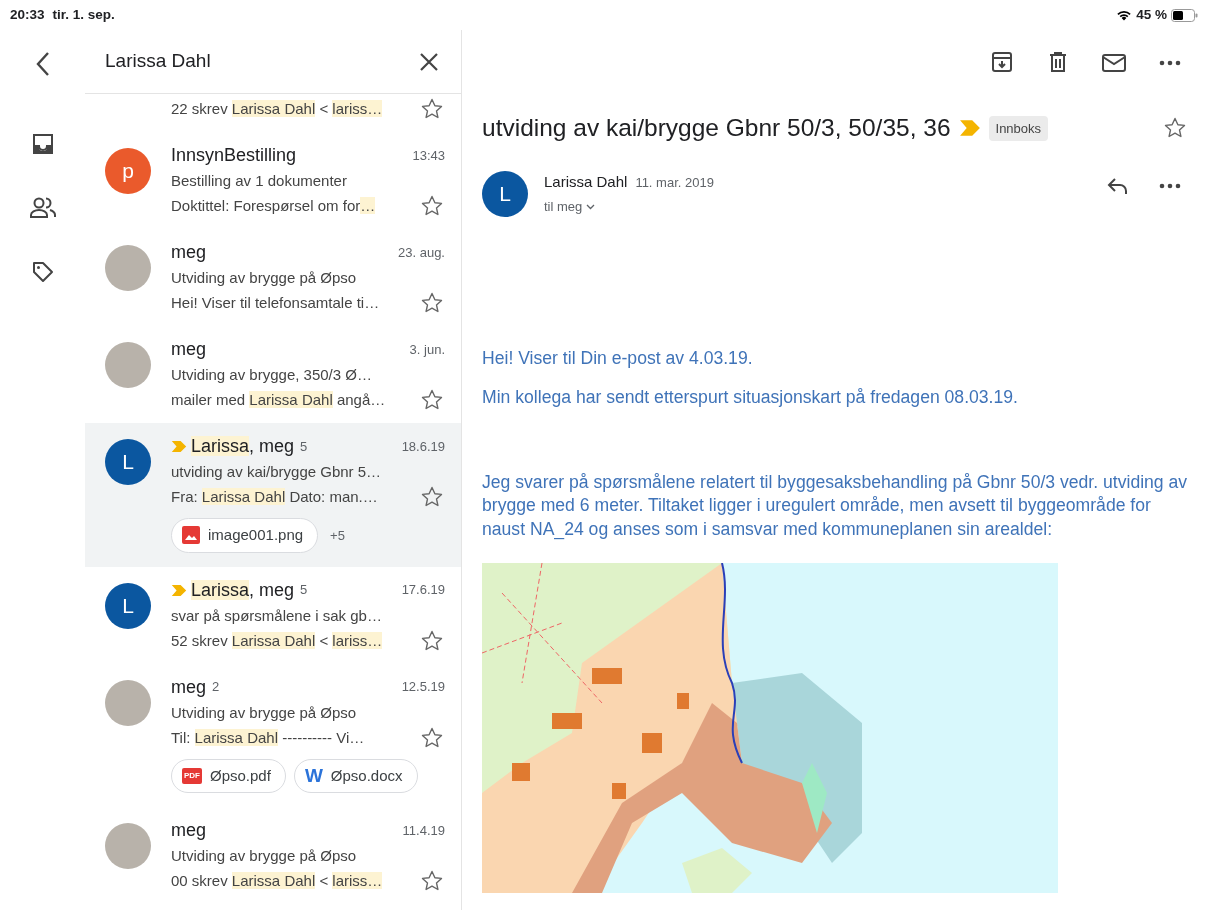  I want to click on status-date: tir. 1. sep., so click(83, 14).